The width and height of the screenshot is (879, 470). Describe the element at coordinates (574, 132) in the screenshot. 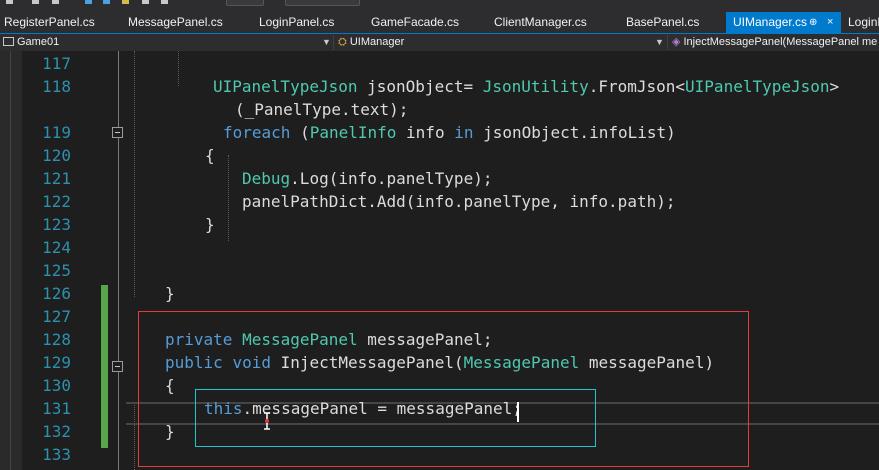

I see `code-token: jsonObject.infoList)` at that location.